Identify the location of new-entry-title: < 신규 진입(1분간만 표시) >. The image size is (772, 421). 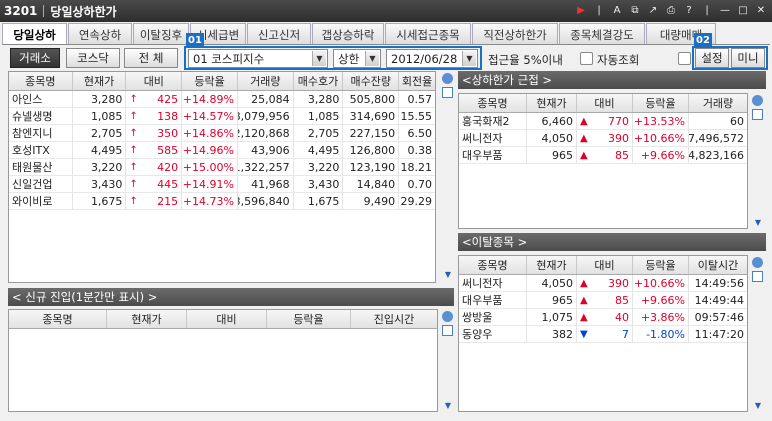
(231, 297).